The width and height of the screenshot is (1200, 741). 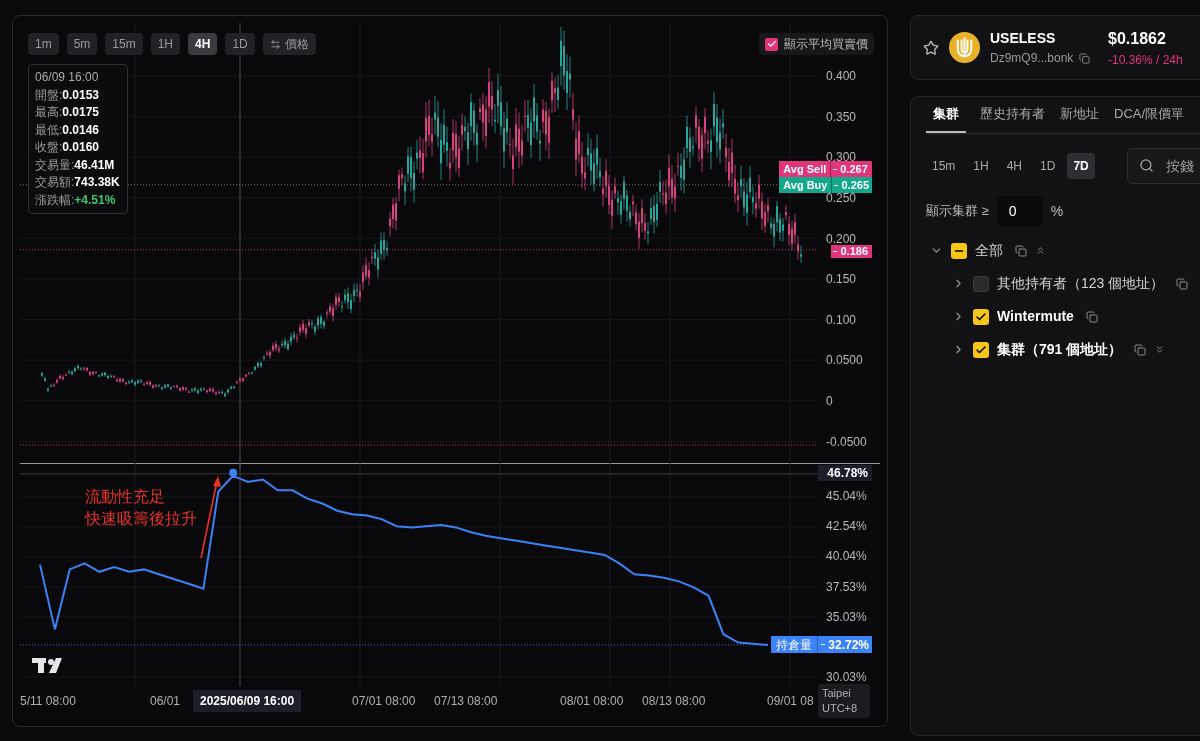 I want to click on range-button: 7D, so click(x=1081, y=166).